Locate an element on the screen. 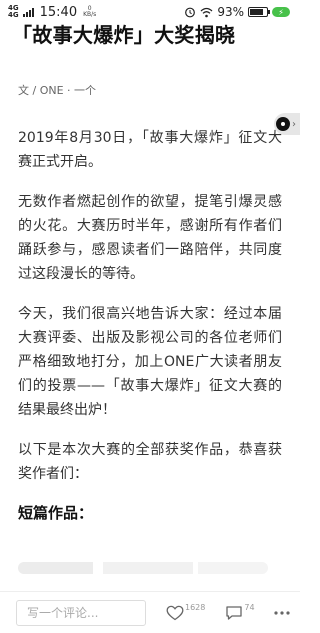 The width and height of the screenshot is (320, 633). more-dots-icon is located at coordinates (281, 612).